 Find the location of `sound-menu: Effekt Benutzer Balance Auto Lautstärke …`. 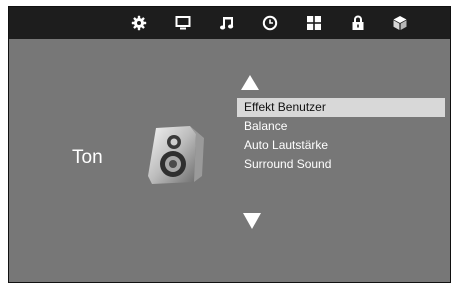

sound-menu: Effekt Benutzer Balance Auto Lautstärke … is located at coordinates (341, 136).